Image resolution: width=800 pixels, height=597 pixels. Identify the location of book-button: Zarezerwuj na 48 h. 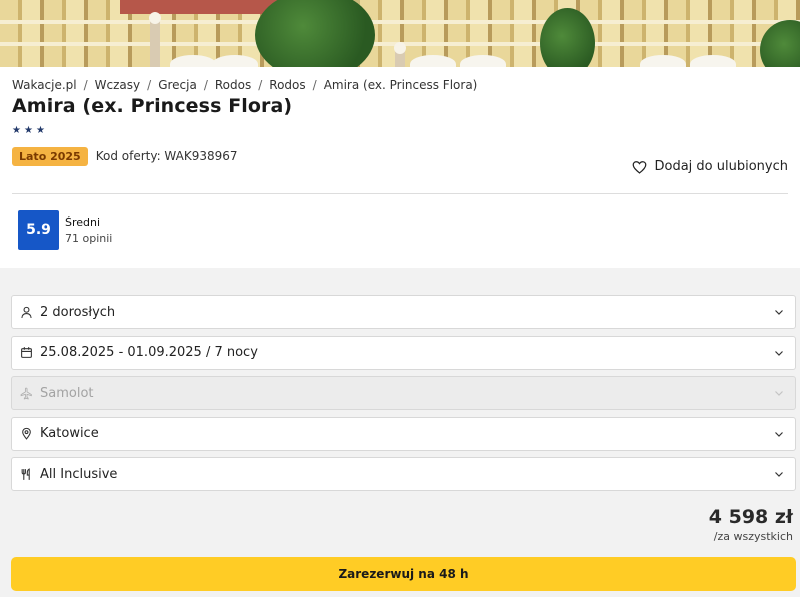
(403, 574).